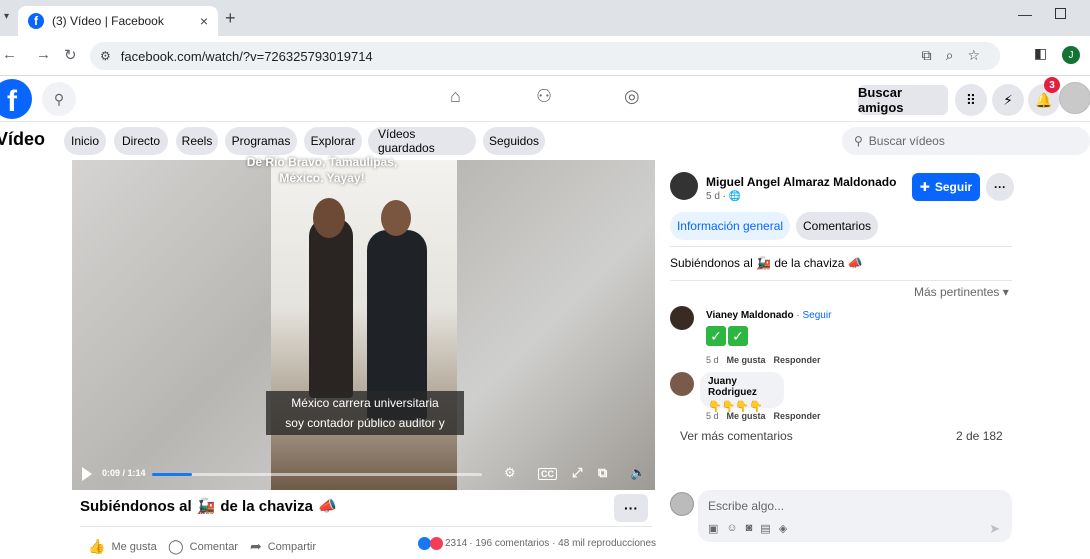  Describe the element at coordinates (783, 528) in the screenshot. I see `avatar-sticker-icon: ◈` at that location.